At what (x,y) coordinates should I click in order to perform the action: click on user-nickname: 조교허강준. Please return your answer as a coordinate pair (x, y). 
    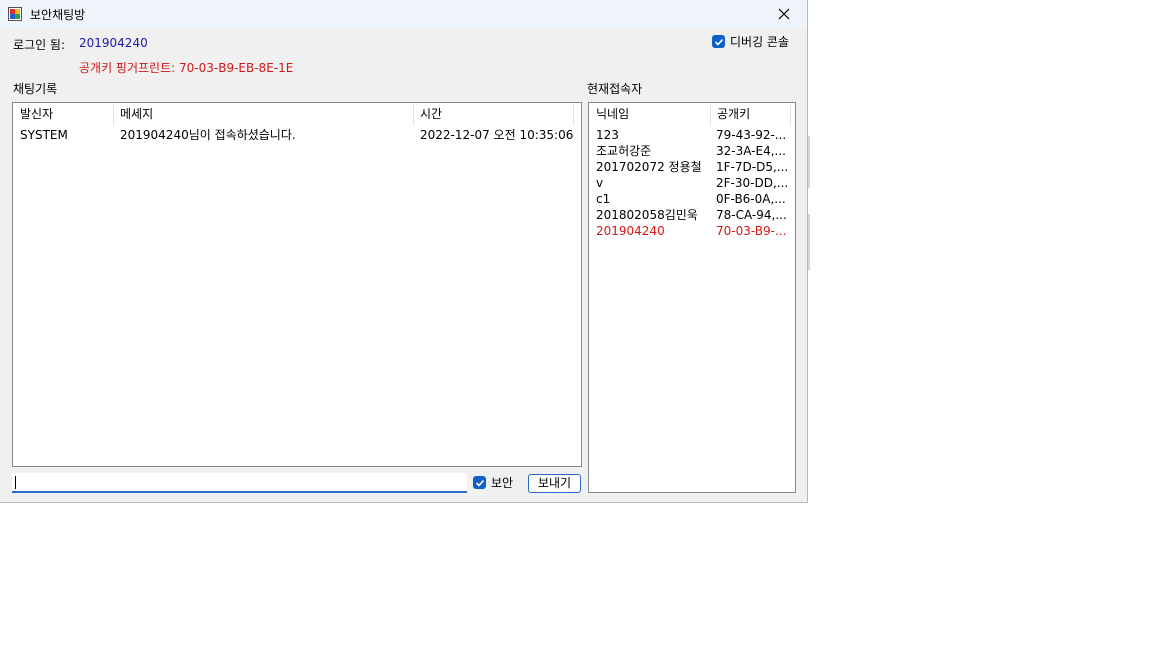
    Looking at the image, I should click on (624, 151).